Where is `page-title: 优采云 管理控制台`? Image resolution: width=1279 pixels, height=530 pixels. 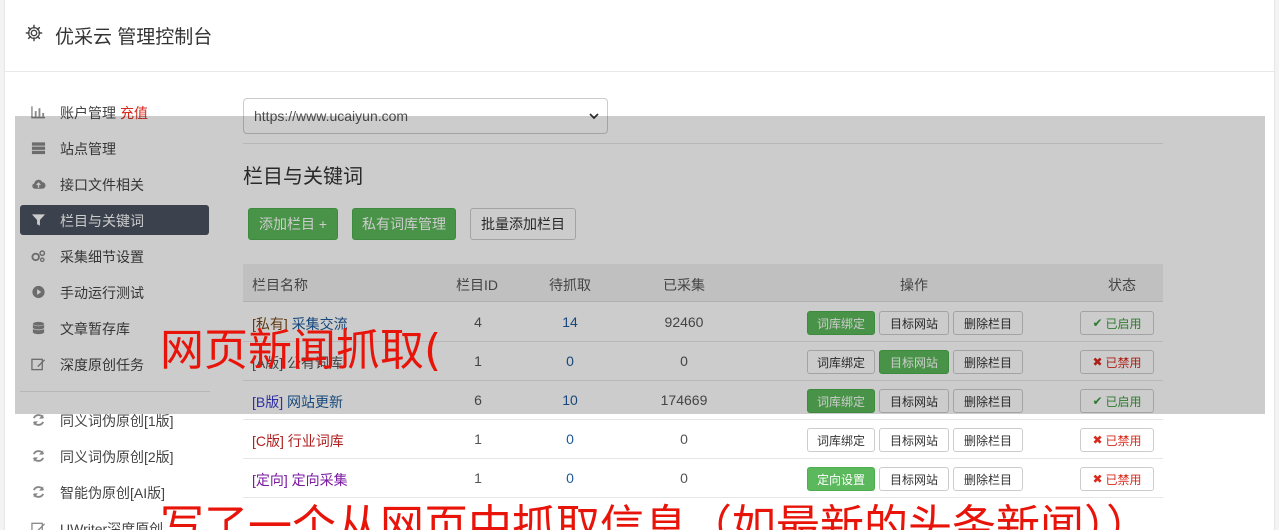 page-title: 优采云 管理控制台 is located at coordinates (134, 37).